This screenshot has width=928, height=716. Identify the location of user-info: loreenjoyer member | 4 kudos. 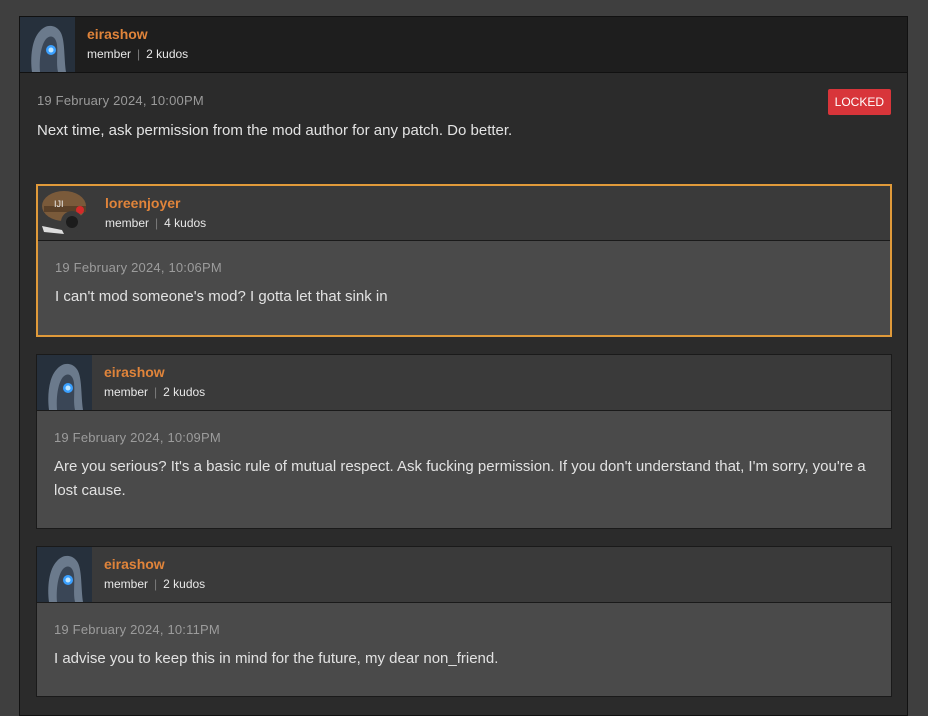
(155, 213).